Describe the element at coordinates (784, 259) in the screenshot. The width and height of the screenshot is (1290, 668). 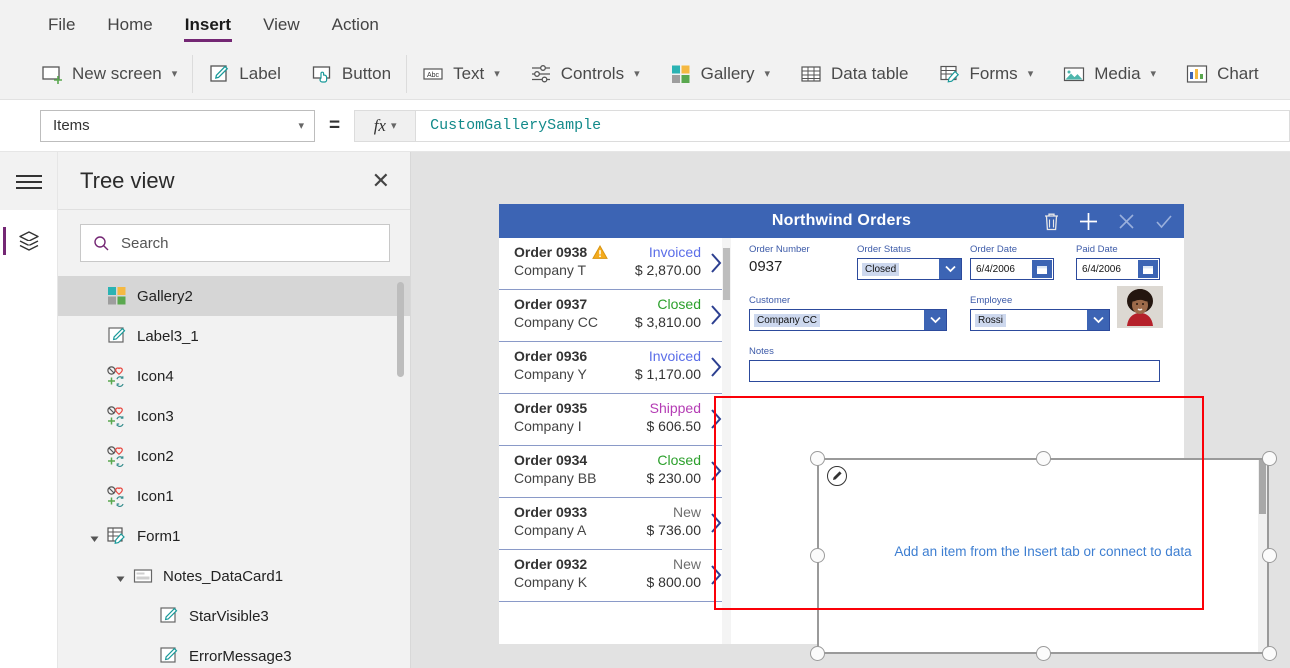
I see `field-order-number: Order Number 0937` at that location.